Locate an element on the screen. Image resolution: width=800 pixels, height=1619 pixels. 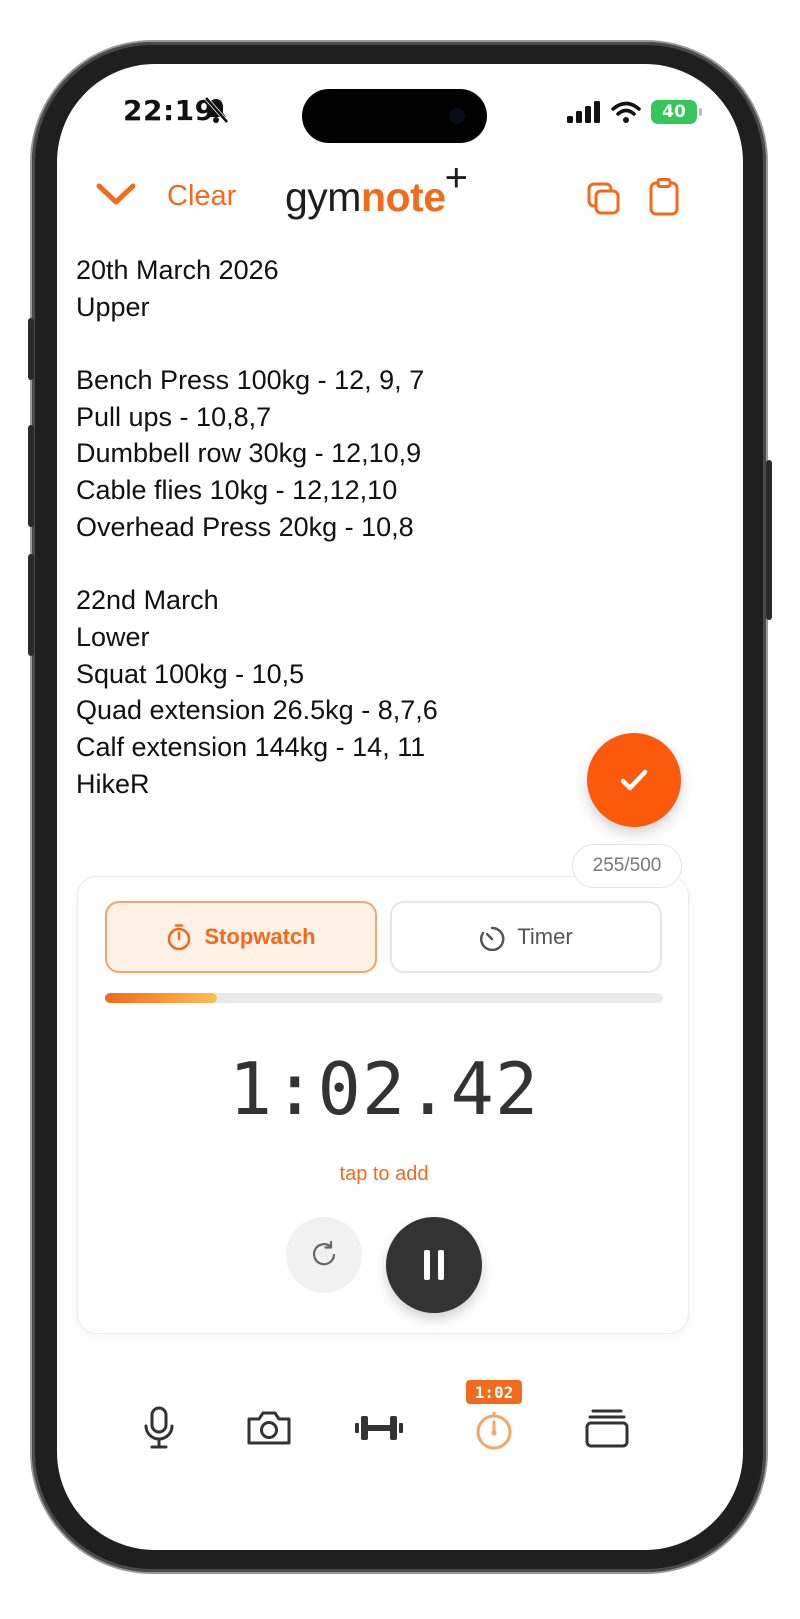
note-line: 20th March 2026 is located at coordinates (177, 270).